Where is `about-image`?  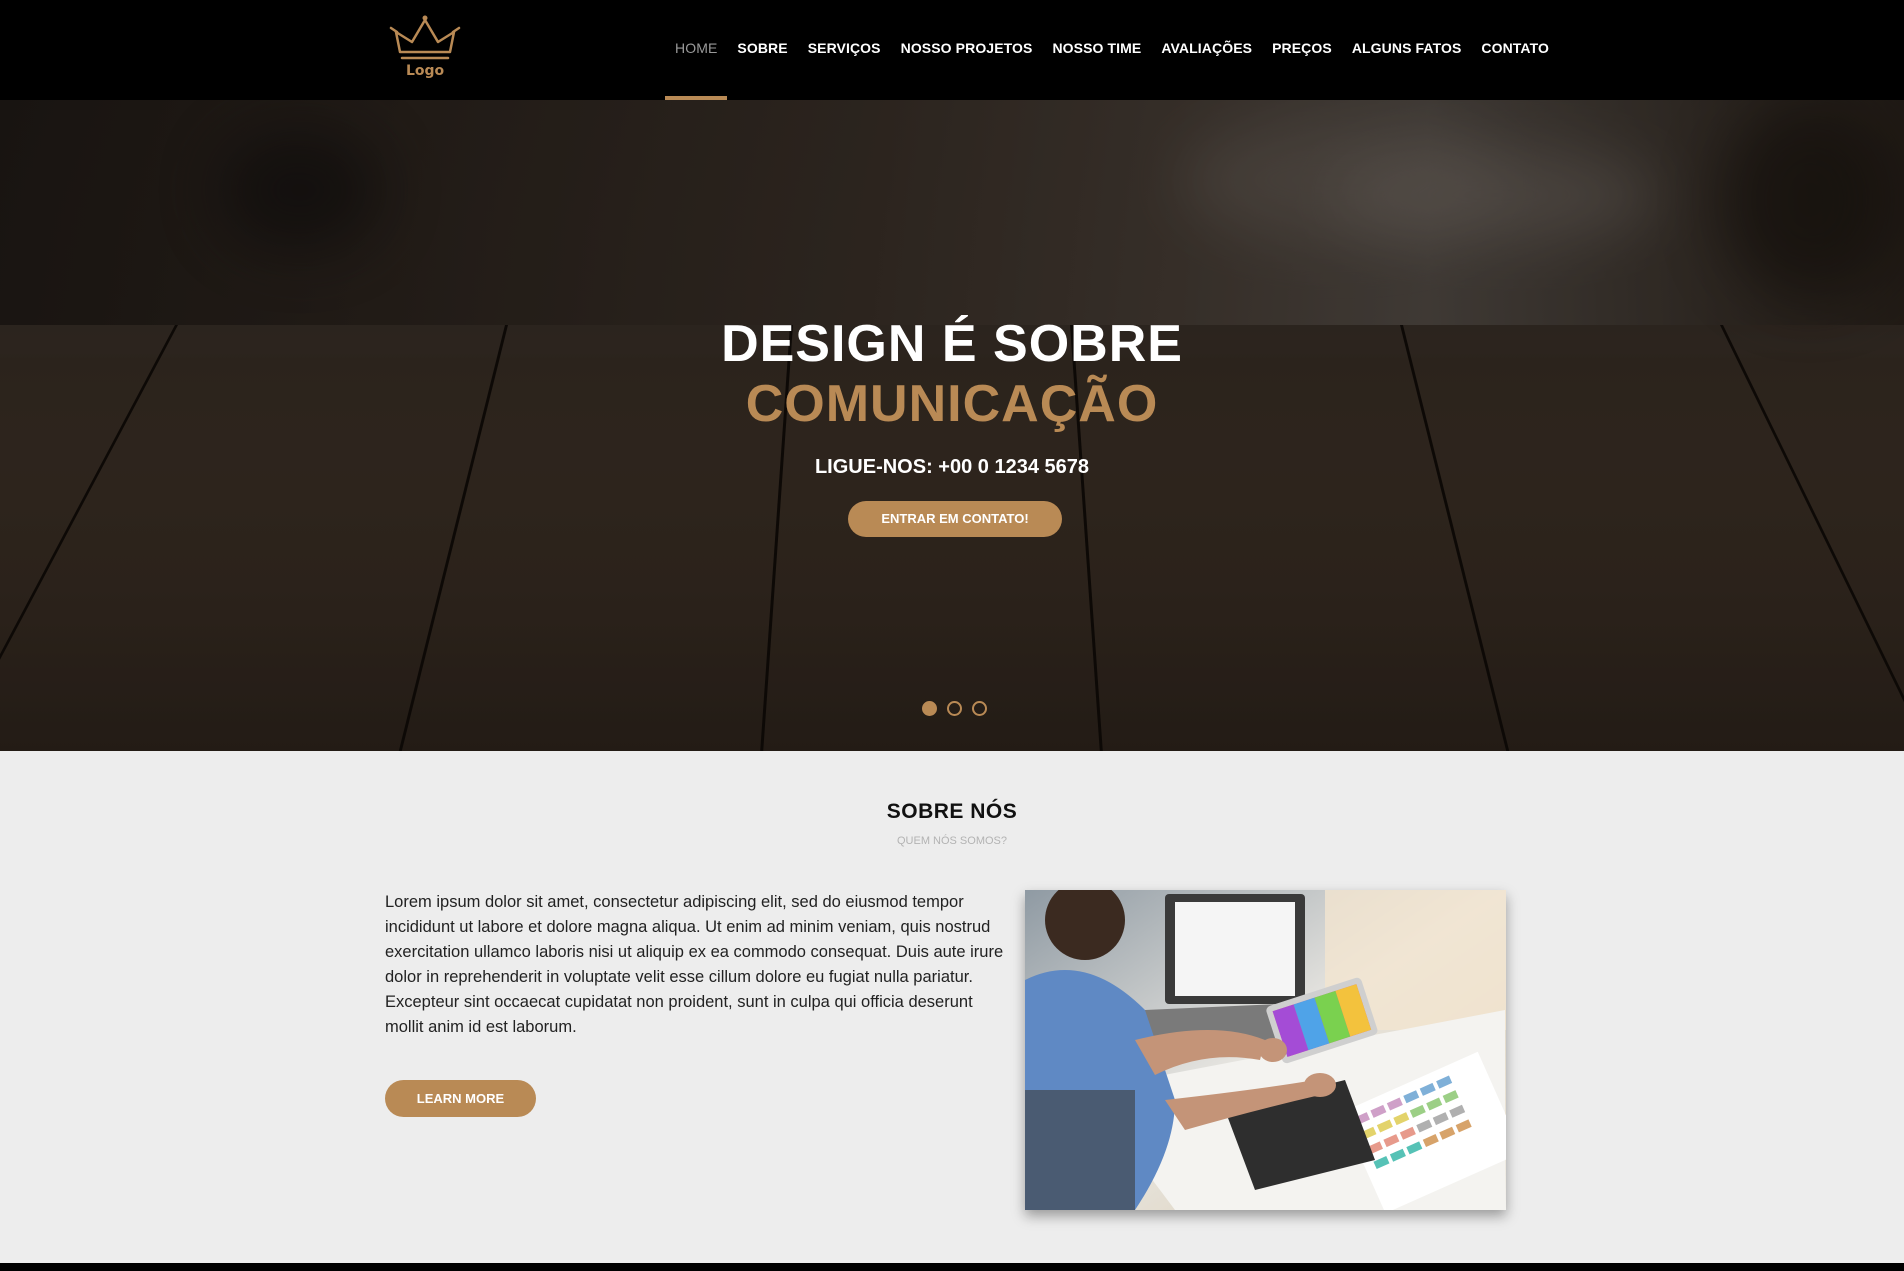
about-image is located at coordinates (1265, 1050).